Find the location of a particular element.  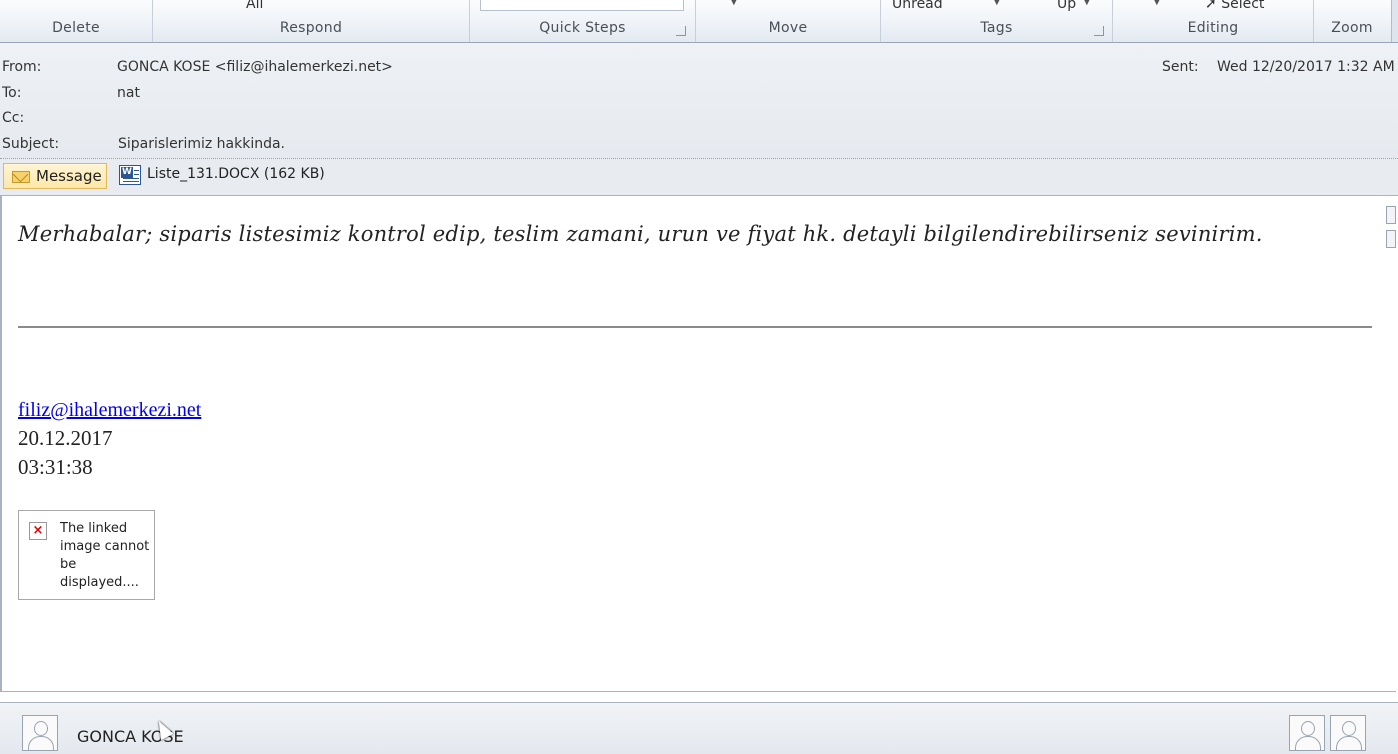

follow-up-dropdown-icon: ▼ is located at coordinates (1087, 3).